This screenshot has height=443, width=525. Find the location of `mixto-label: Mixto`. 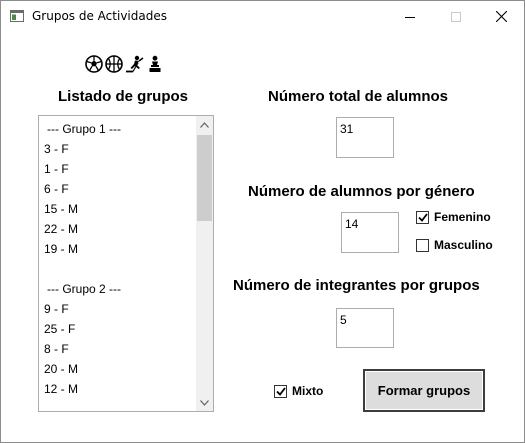

mixto-label: Mixto is located at coordinates (308, 391).